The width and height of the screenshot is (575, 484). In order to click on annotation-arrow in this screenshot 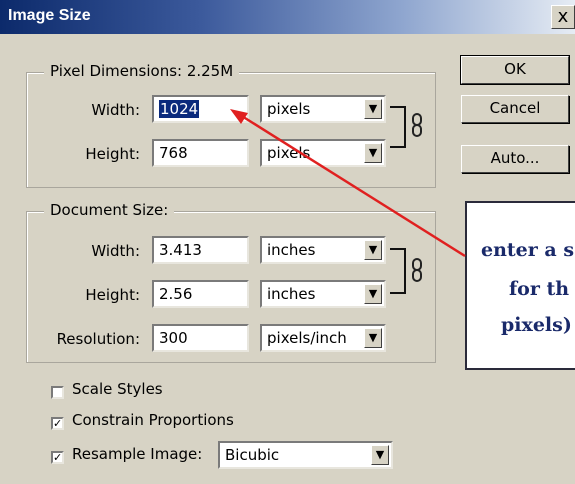, I will do `click(348, 183)`.